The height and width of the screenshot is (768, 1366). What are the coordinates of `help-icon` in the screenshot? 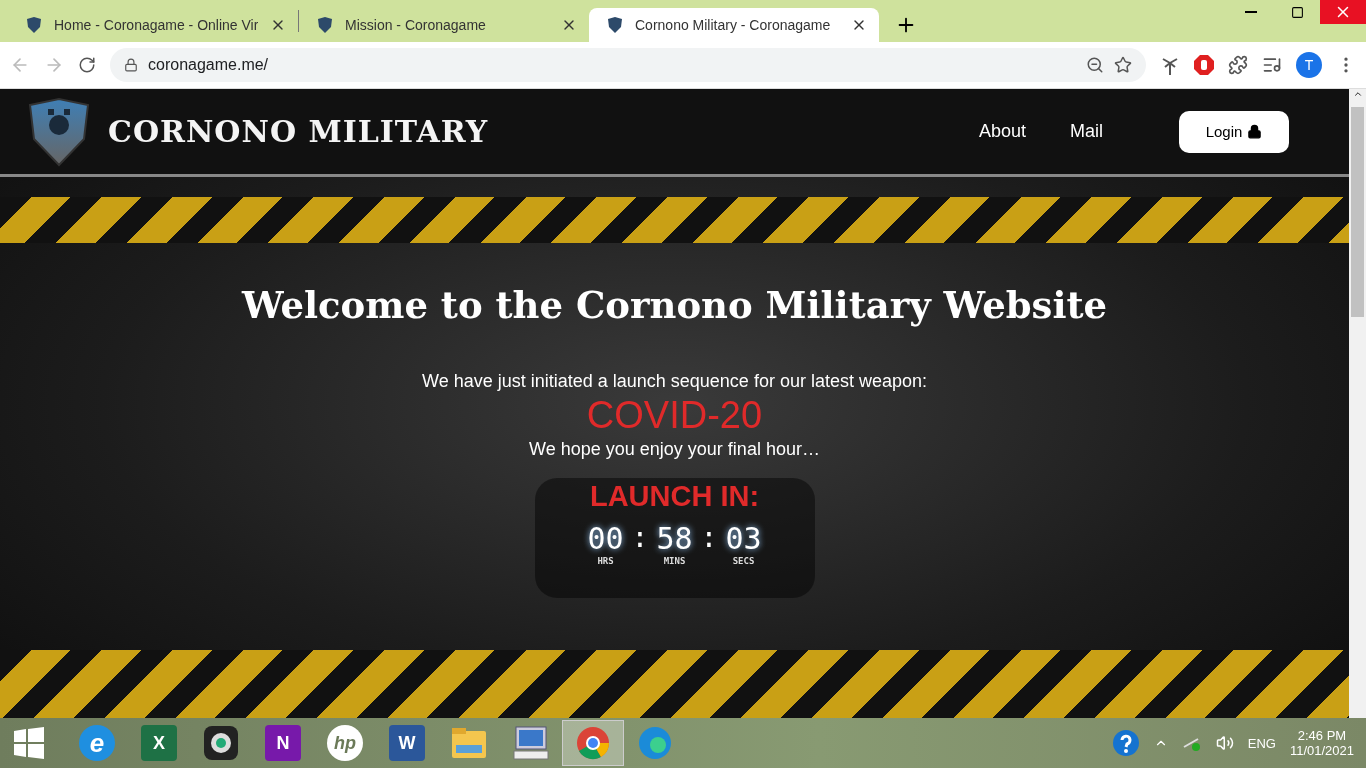 It's located at (1125, 743).